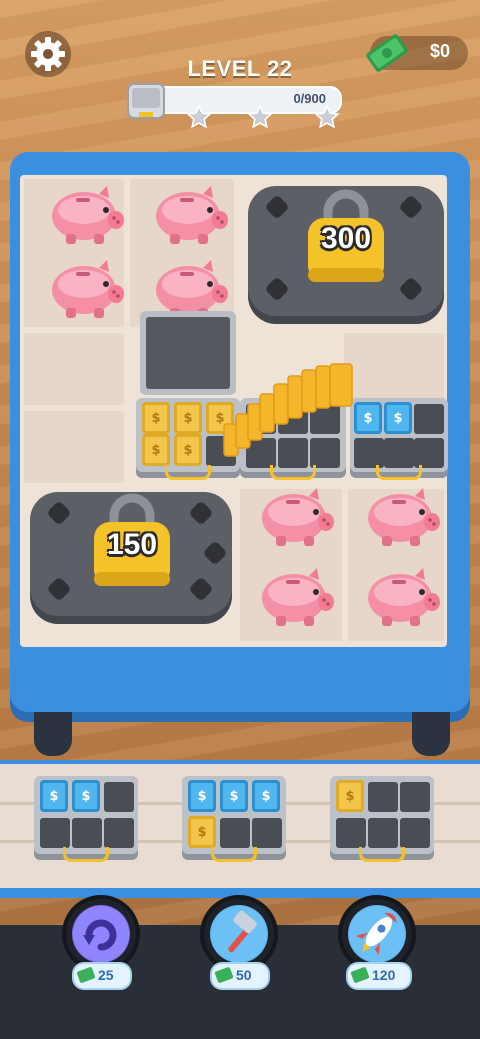 The image size is (480, 1039). I want to click on price-label: 25, so click(106, 975).